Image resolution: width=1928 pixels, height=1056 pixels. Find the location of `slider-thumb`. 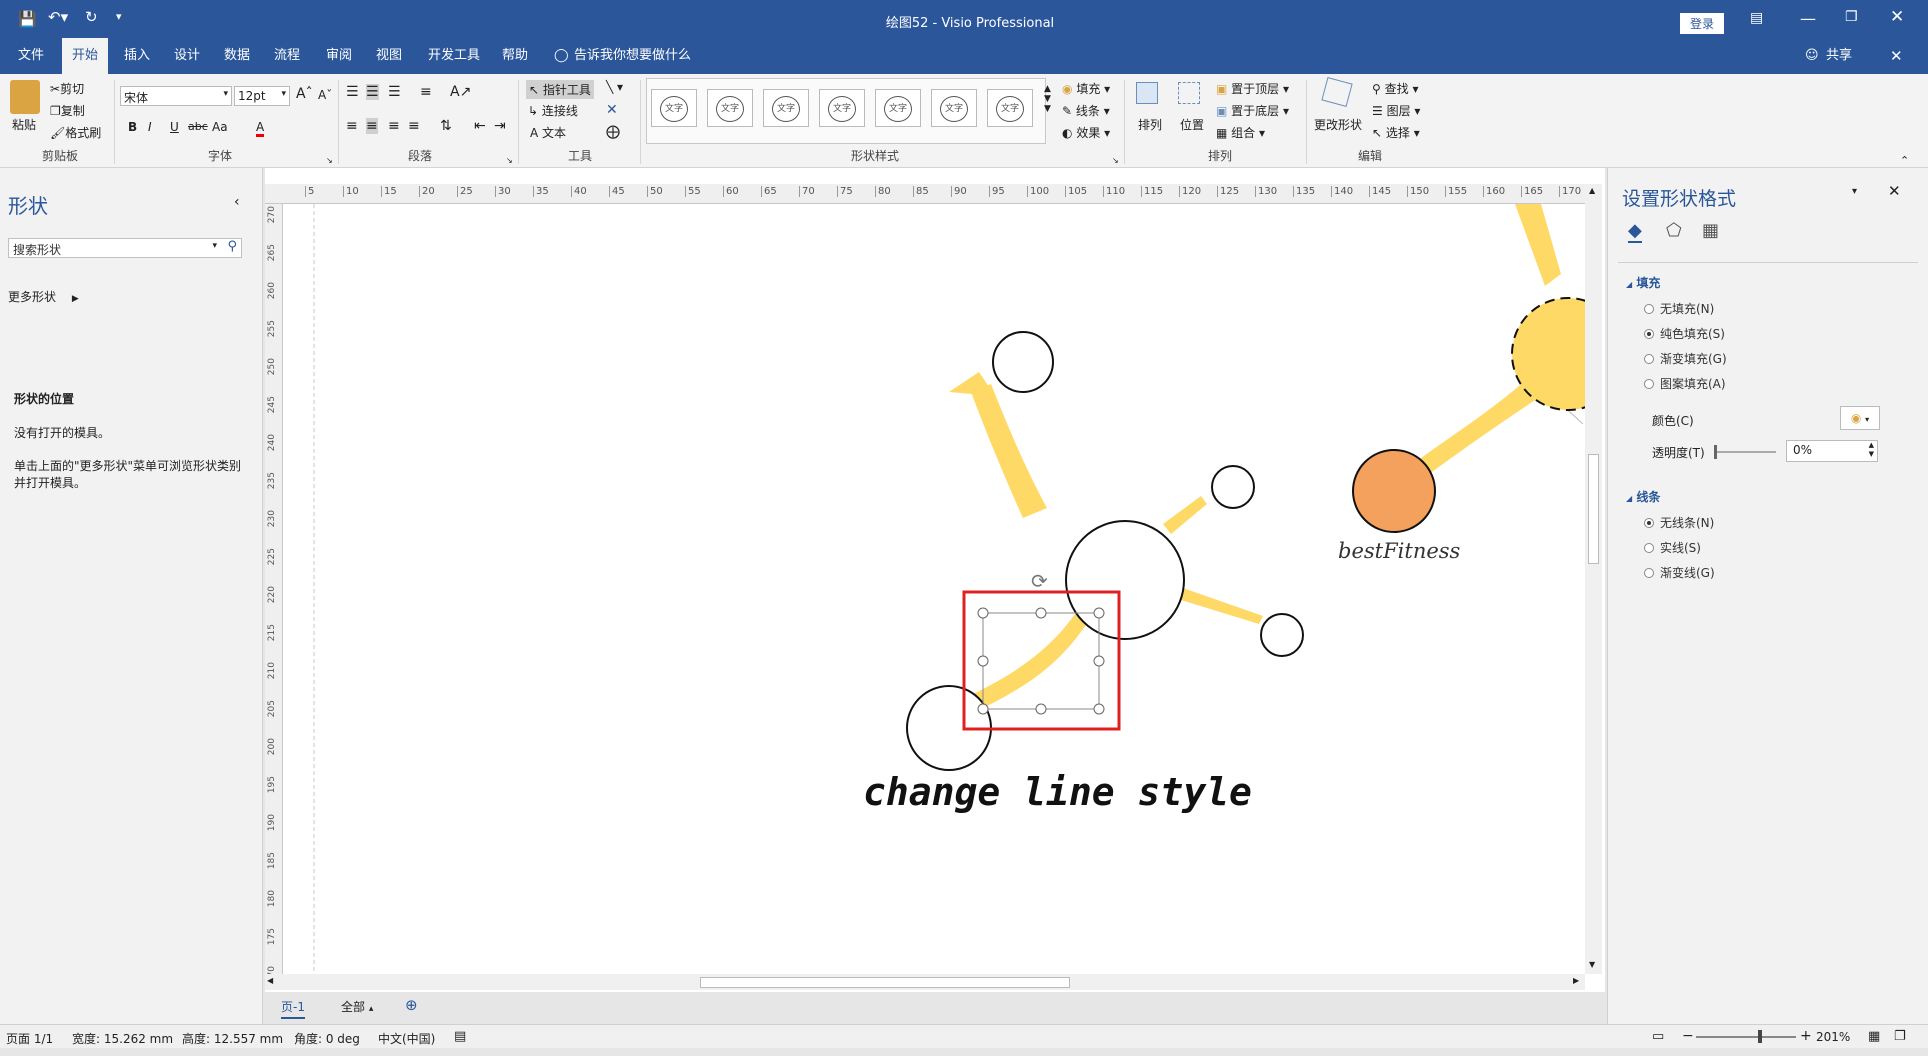

slider-thumb is located at coordinates (1715, 452).